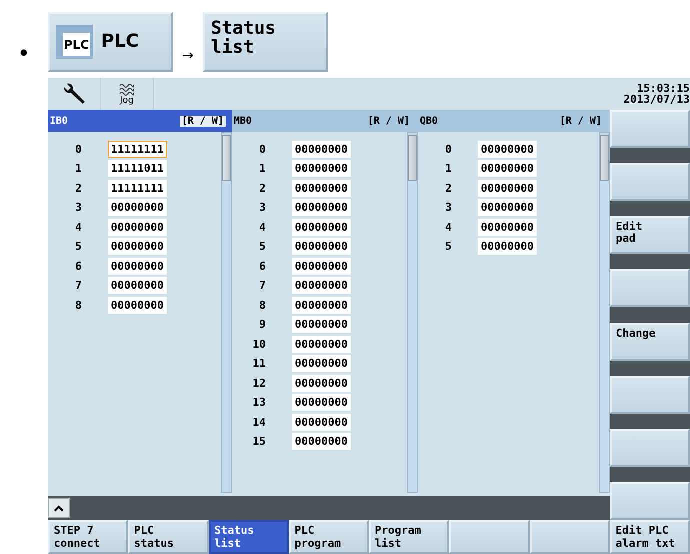 The height and width of the screenshot is (554, 690). Describe the element at coordinates (127, 89) in the screenshot. I see `wave-icon` at that location.